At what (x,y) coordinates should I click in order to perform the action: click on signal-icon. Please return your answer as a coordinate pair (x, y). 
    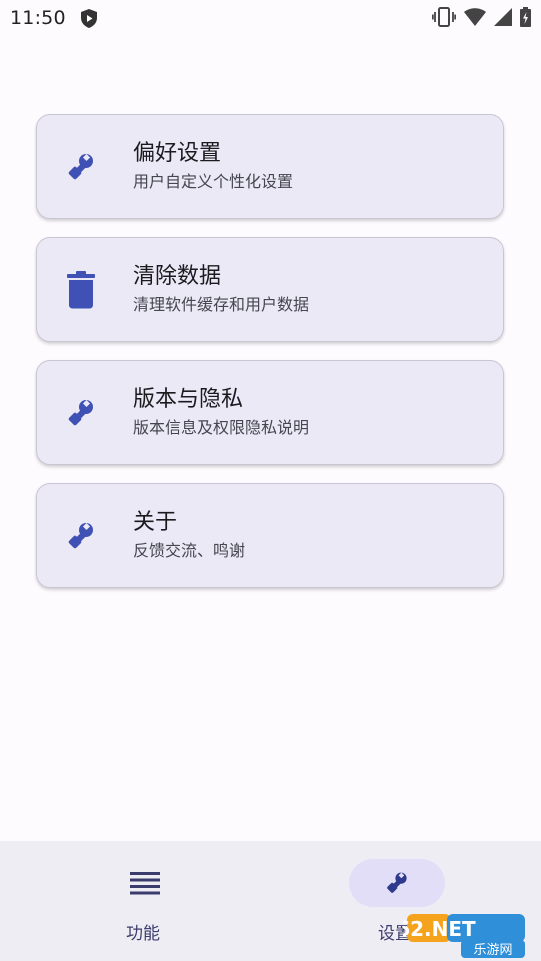
    Looking at the image, I should click on (503, 19).